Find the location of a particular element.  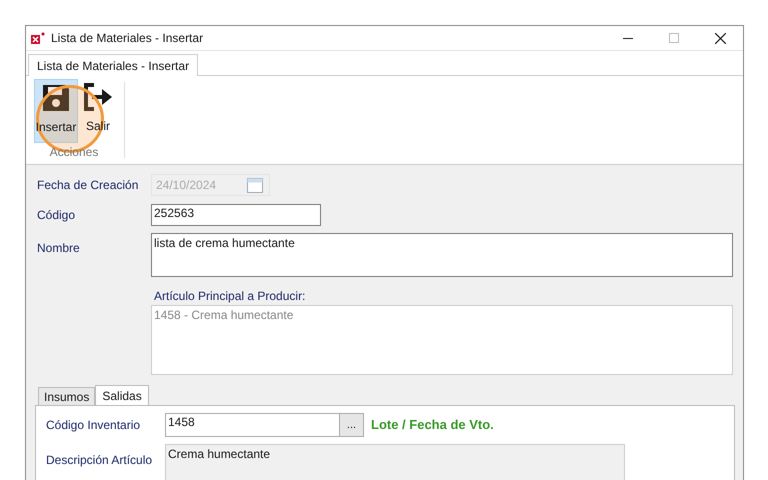

lot-expiry-link: Lote / Fecha de Vto. is located at coordinates (432, 425).